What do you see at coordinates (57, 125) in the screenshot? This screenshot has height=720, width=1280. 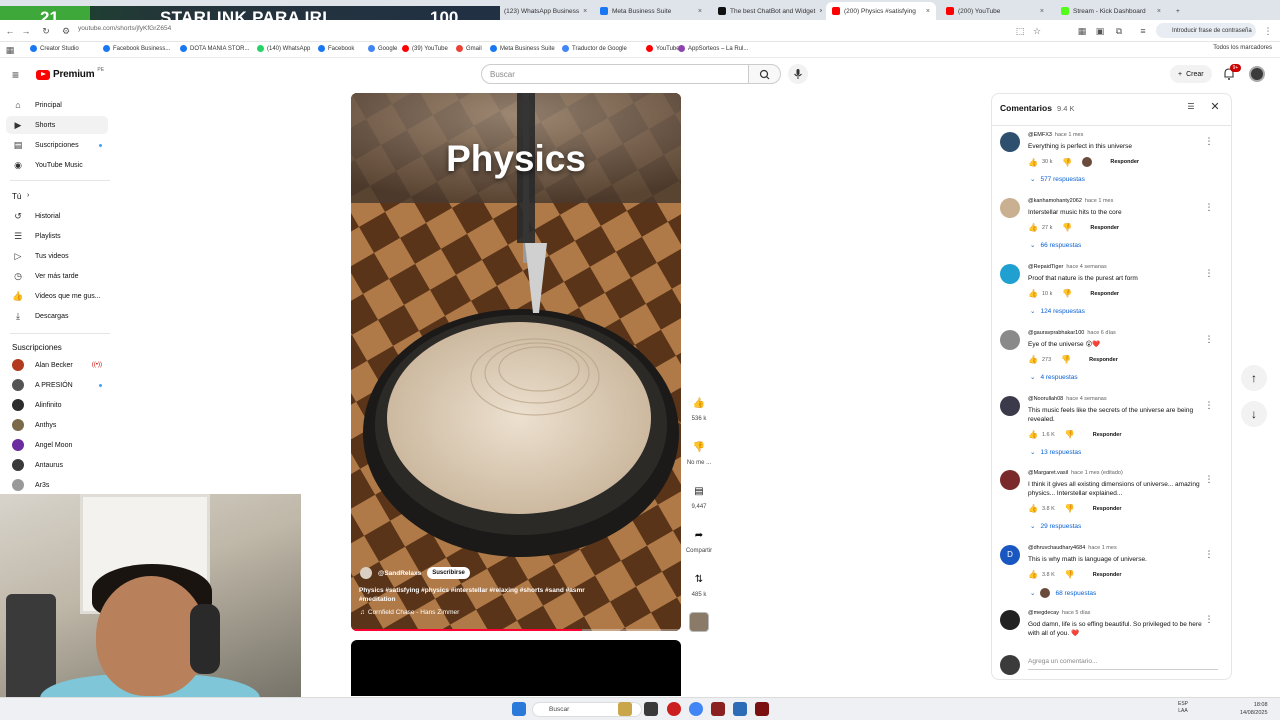 I see `sidebar-item: ▶ Shorts` at bounding box center [57, 125].